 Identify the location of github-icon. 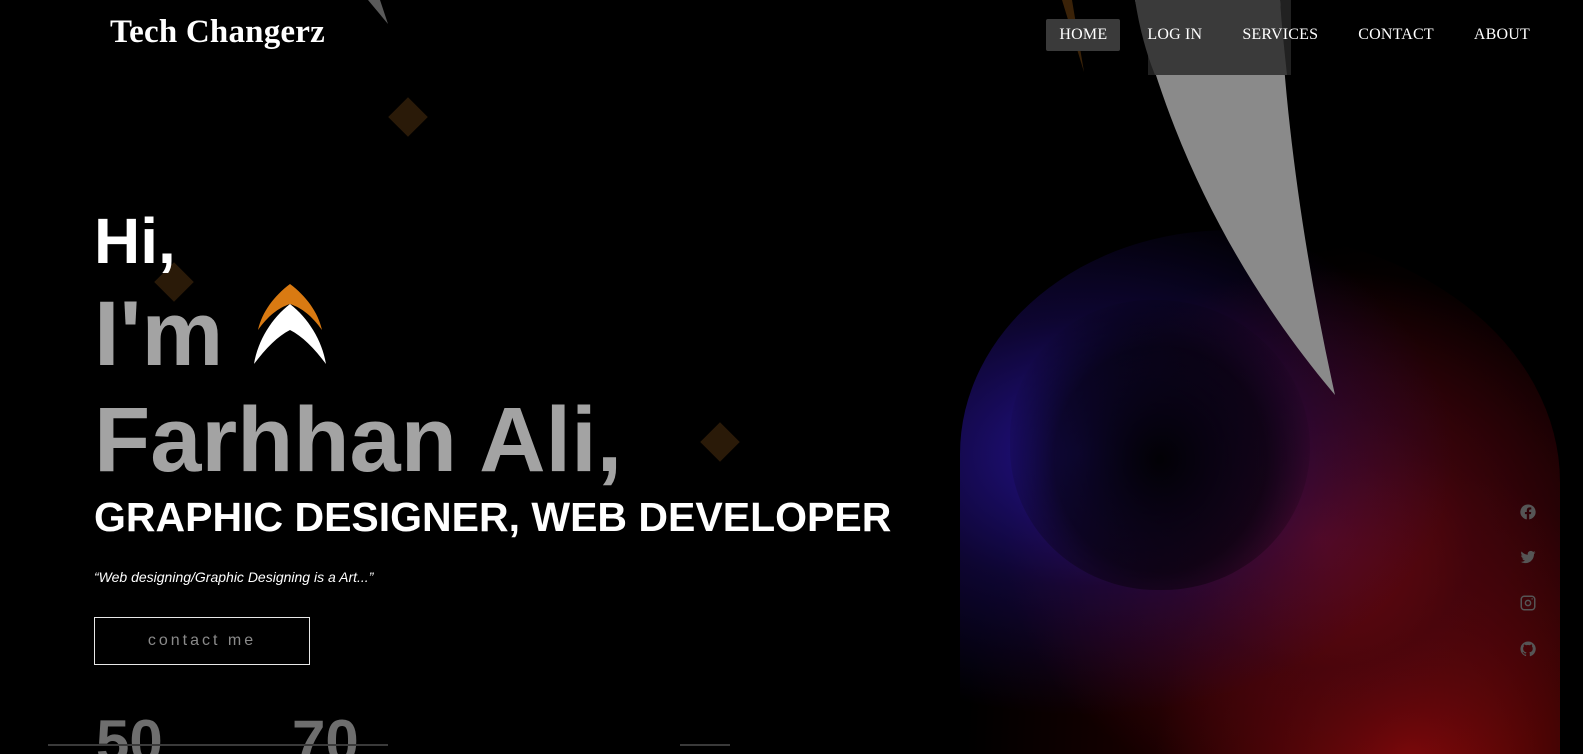
(1529, 650).